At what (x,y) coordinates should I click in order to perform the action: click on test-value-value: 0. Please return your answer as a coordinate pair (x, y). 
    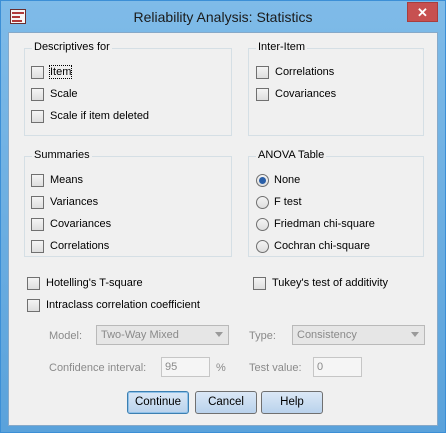
    Looking at the image, I should click on (320, 367).